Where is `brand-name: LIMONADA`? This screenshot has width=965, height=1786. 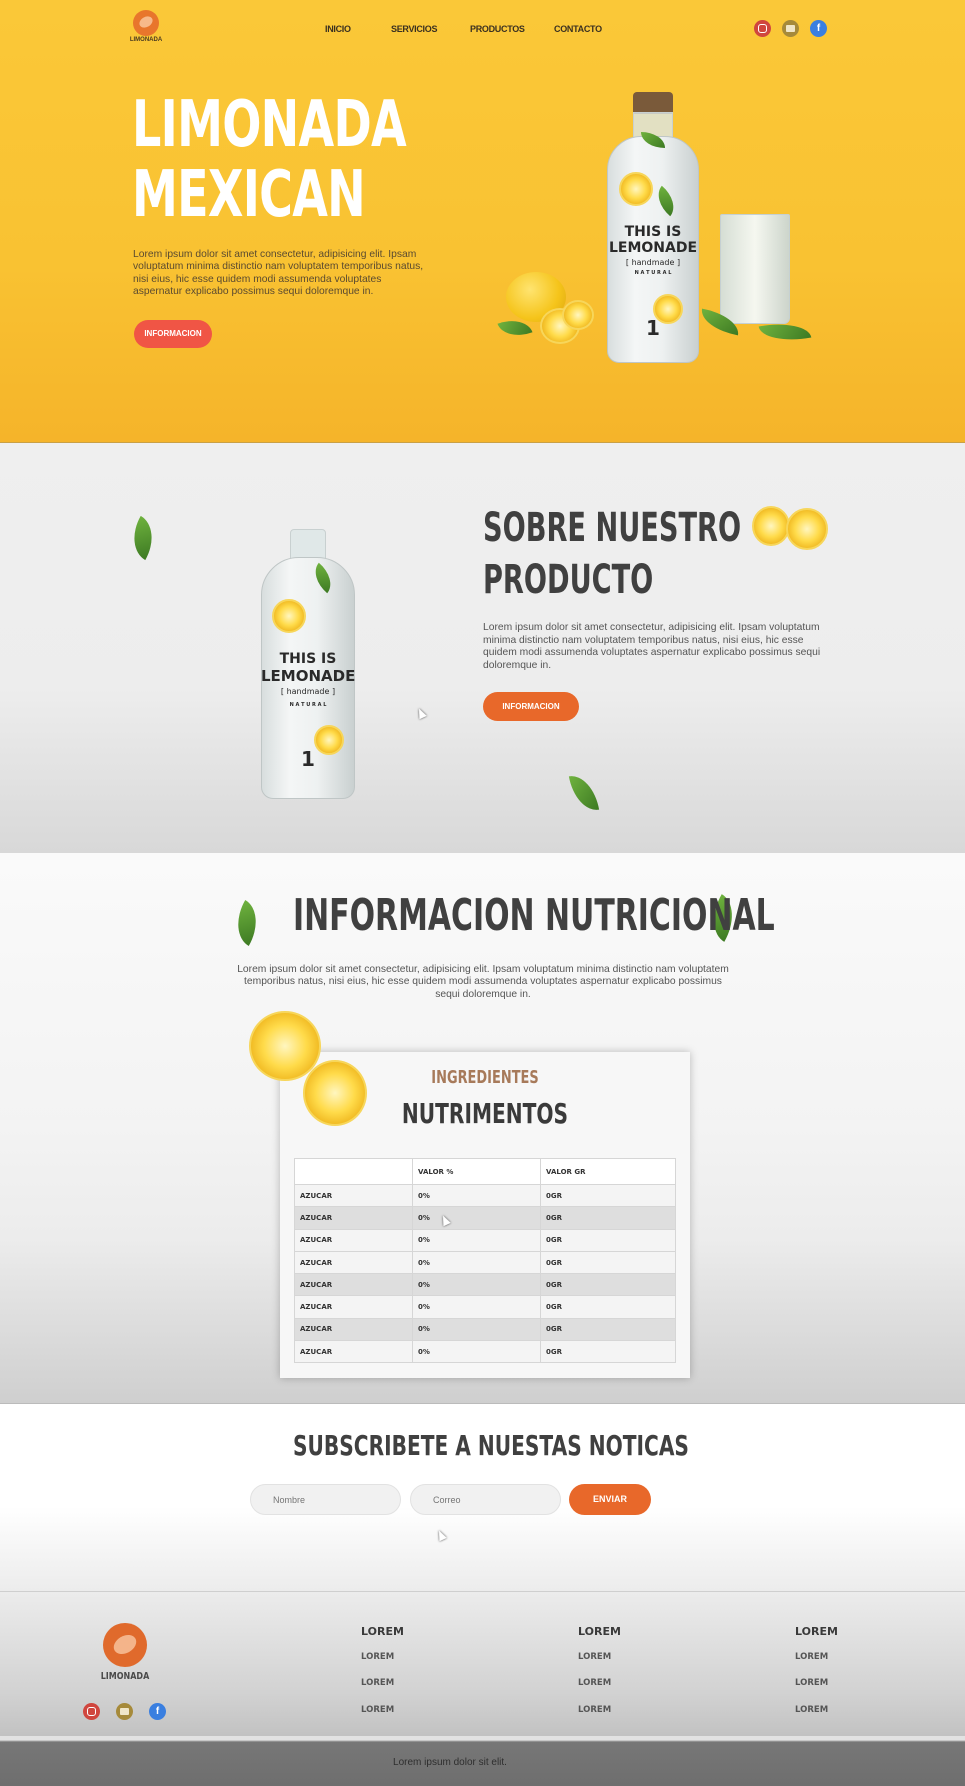 brand-name: LIMONADA is located at coordinates (146, 40).